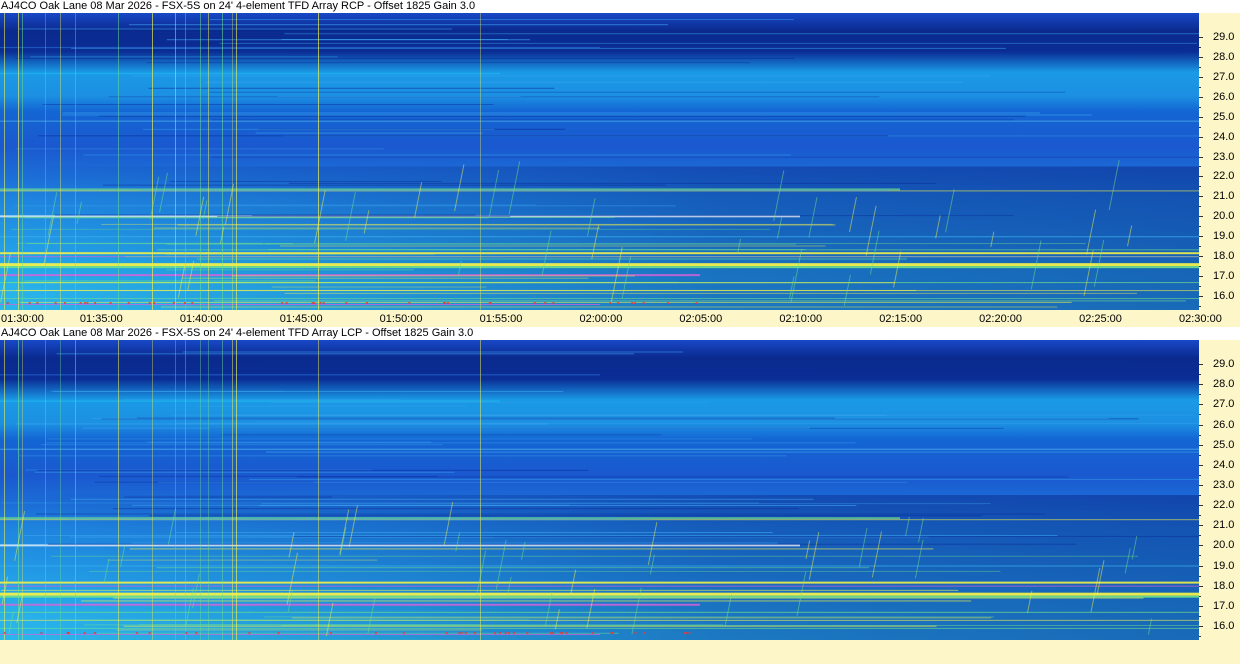 The width and height of the screenshot is (1240, 664). What do you see at coordinates (1224, 605) in the screenshot?
I see `frequency-tick-label: 17.0` at bounding box center [1224, 605].